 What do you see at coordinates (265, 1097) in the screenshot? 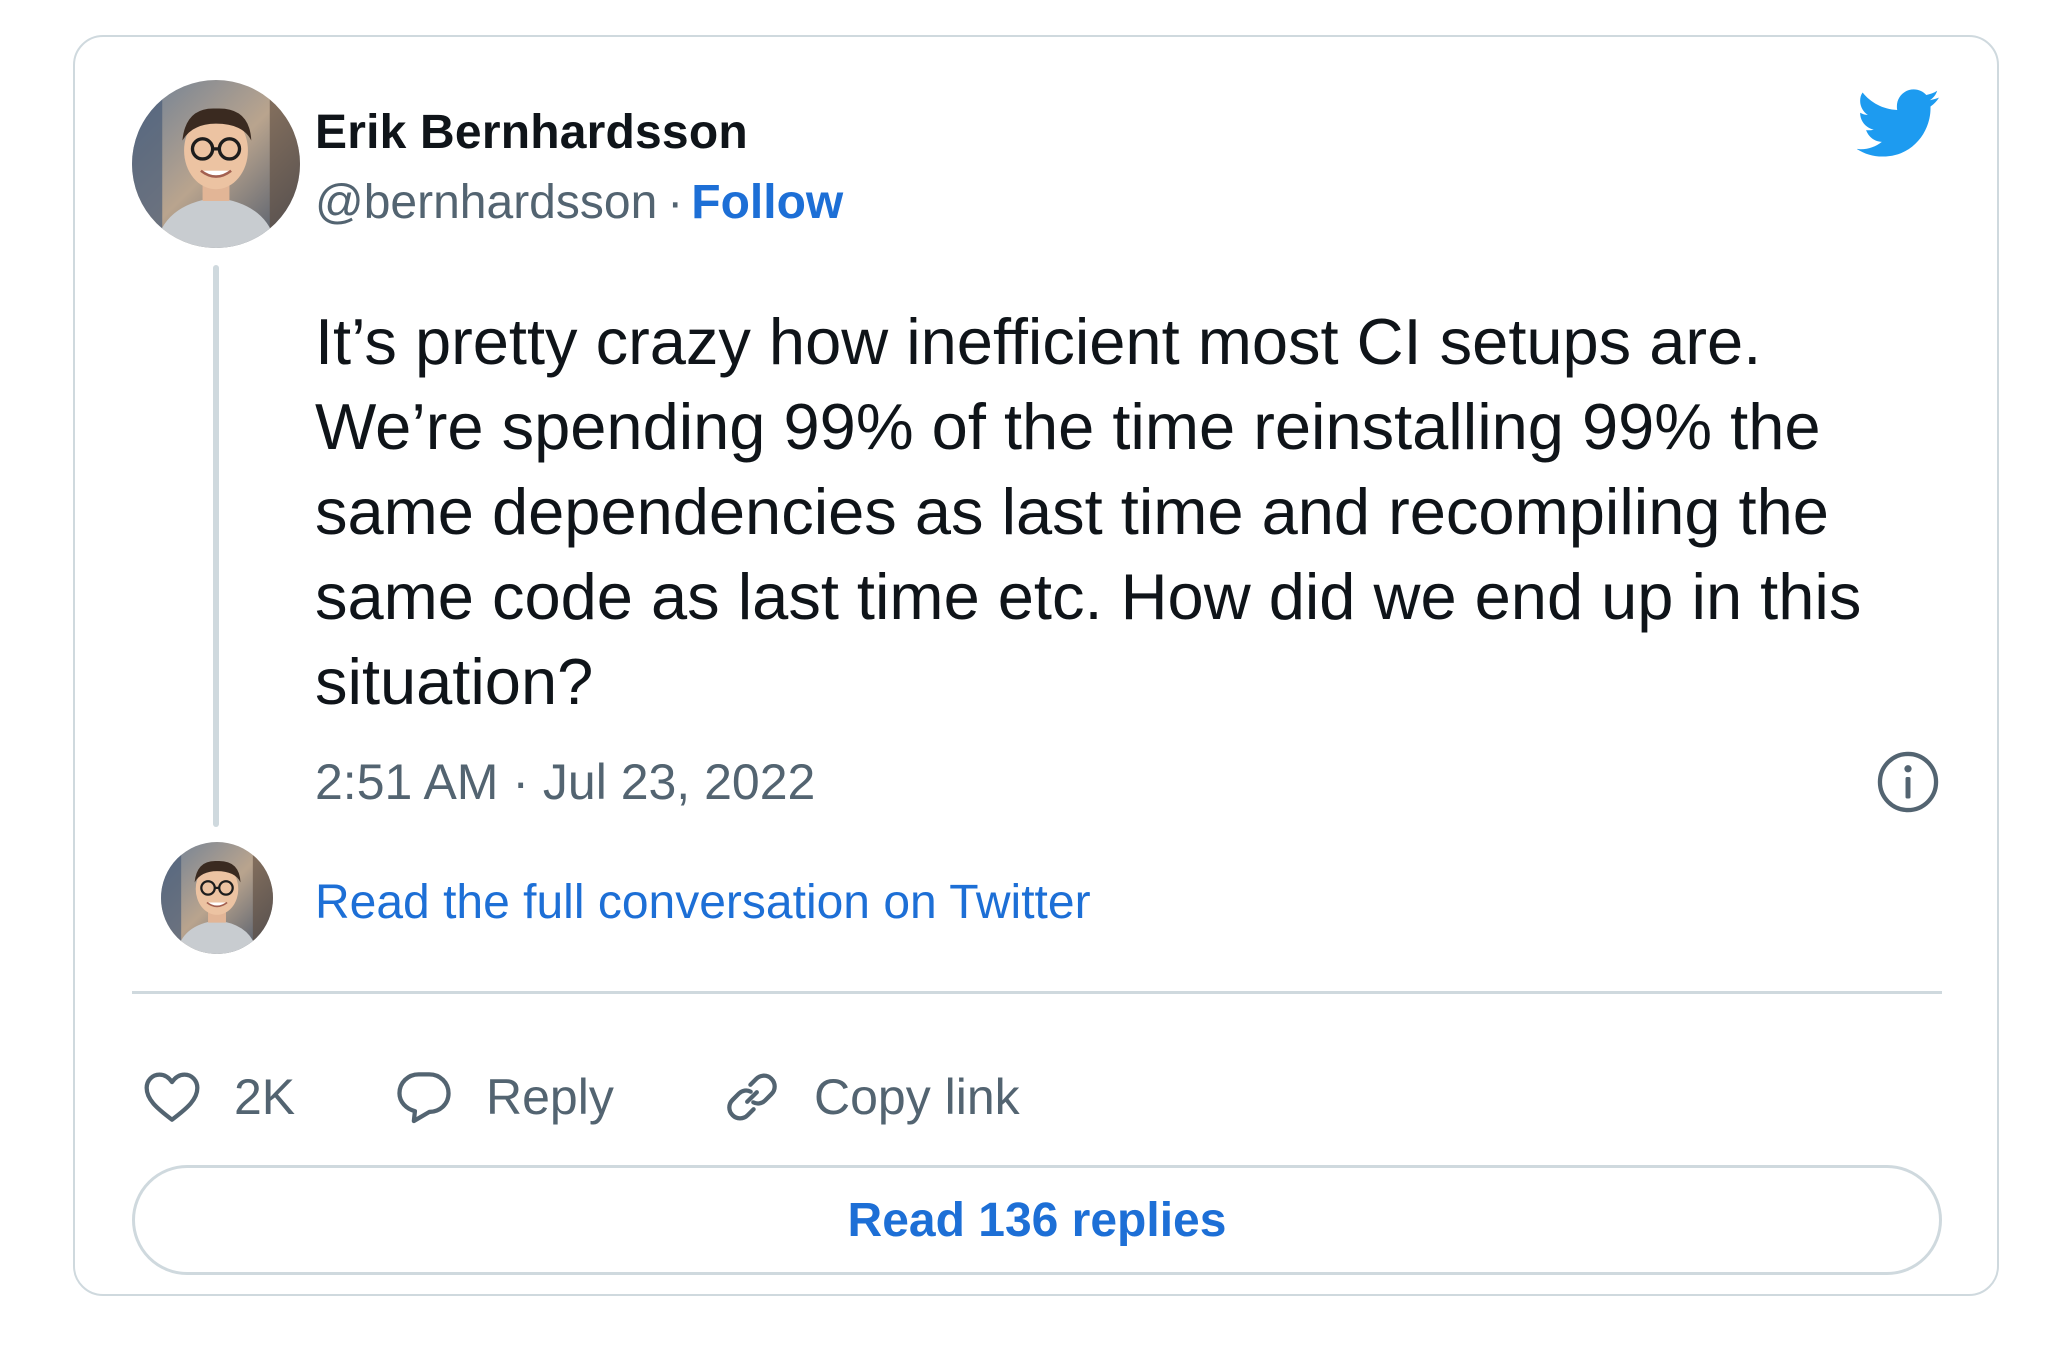
I see `like-count: 2K` at bounding box center [265, 1097].